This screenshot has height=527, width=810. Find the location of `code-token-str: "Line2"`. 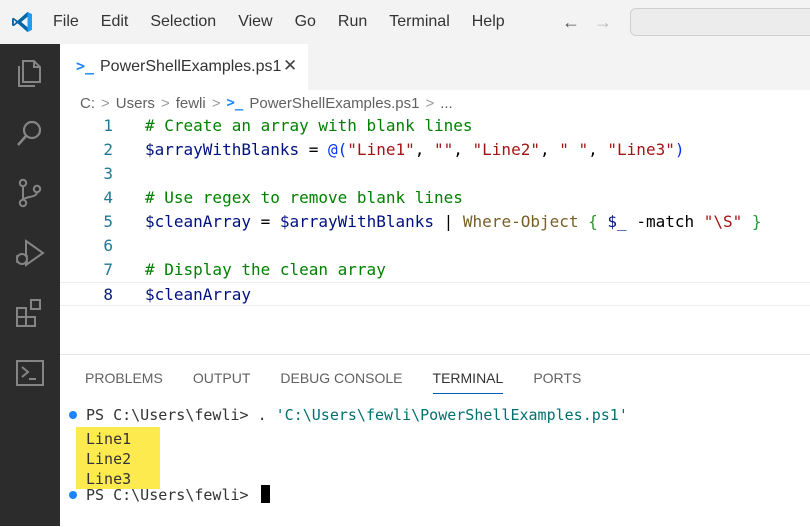

code-token-str: "Line2" is located at coordinates (506, 149).